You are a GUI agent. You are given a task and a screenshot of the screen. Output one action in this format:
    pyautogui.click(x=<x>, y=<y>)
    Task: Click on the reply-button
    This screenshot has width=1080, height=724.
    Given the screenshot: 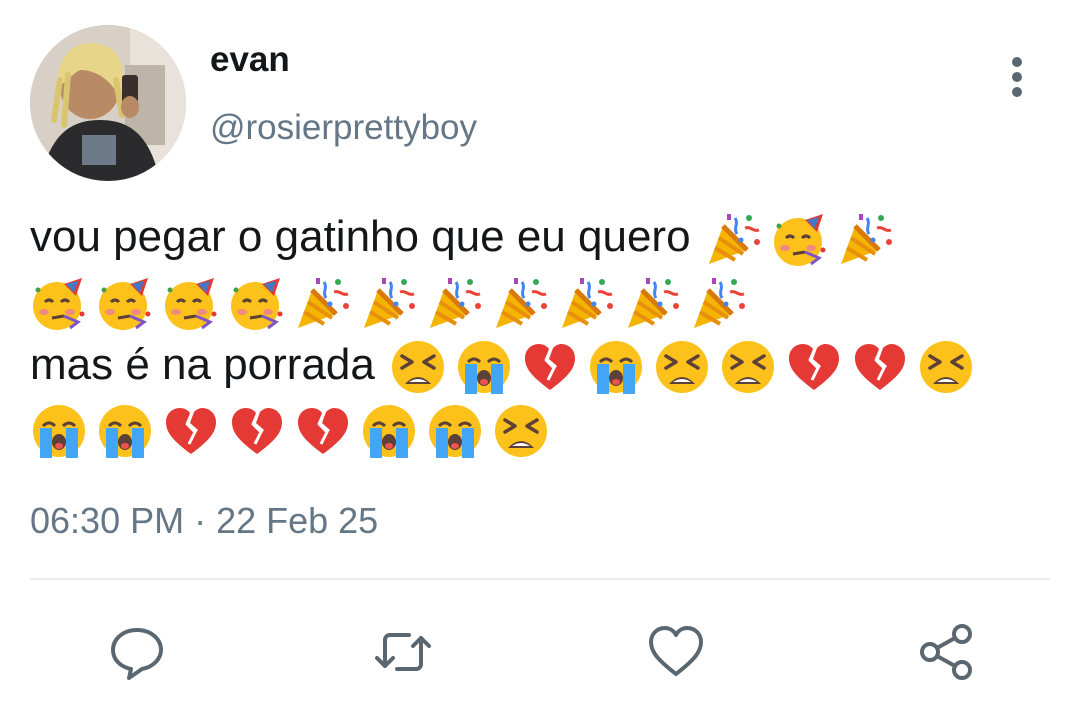 What is the action you would take?
    pyautogui.click(x=137, y=652)
    